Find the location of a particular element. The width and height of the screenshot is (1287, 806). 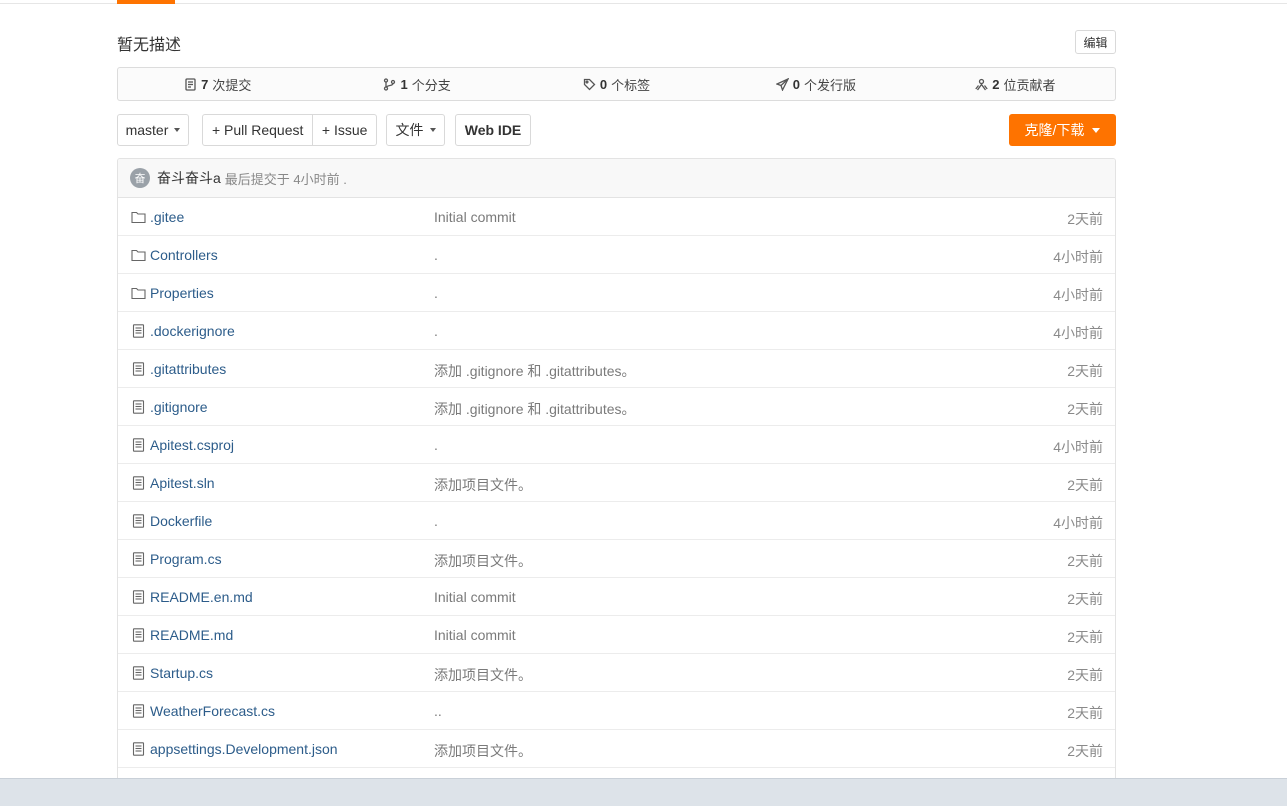

active-tab-indicator is located at coordinates (146, 2).